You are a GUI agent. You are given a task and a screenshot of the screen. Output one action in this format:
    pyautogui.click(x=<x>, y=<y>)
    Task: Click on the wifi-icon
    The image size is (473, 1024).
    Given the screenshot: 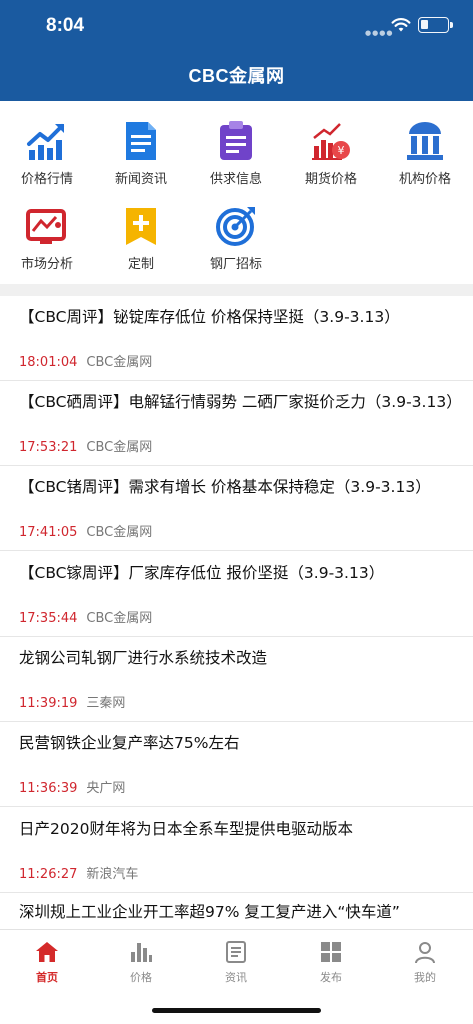 What is the action you would take?
    pyautogui.click(x=401, y=25)
    